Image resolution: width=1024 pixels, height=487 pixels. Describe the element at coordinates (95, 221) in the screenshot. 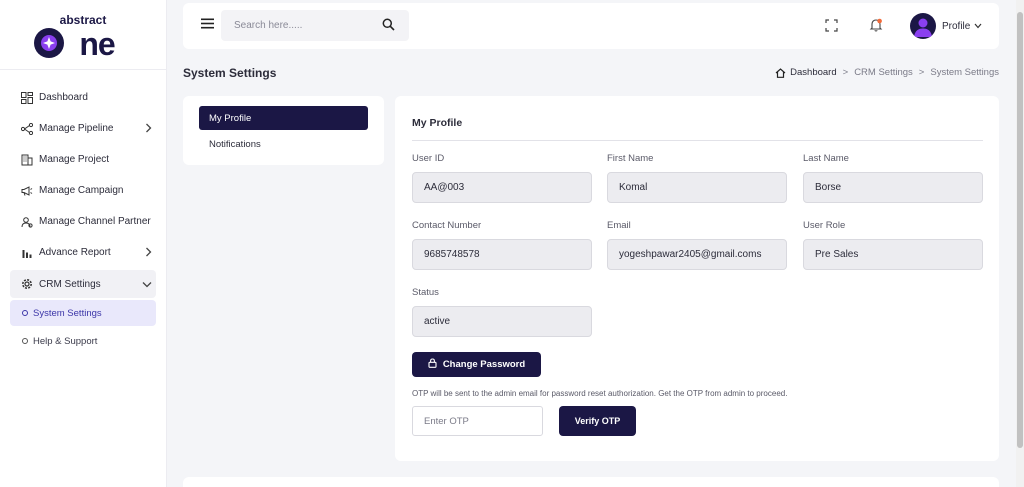

I see `sidebar-item-label: Manage Channel Partner` at that location.